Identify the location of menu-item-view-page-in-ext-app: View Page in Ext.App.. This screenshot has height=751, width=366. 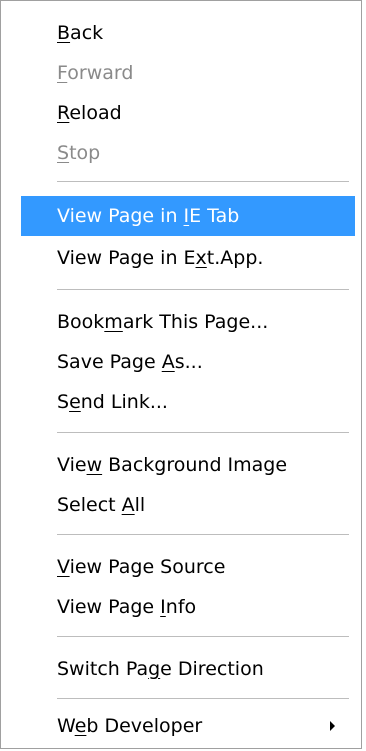
(188, 258).